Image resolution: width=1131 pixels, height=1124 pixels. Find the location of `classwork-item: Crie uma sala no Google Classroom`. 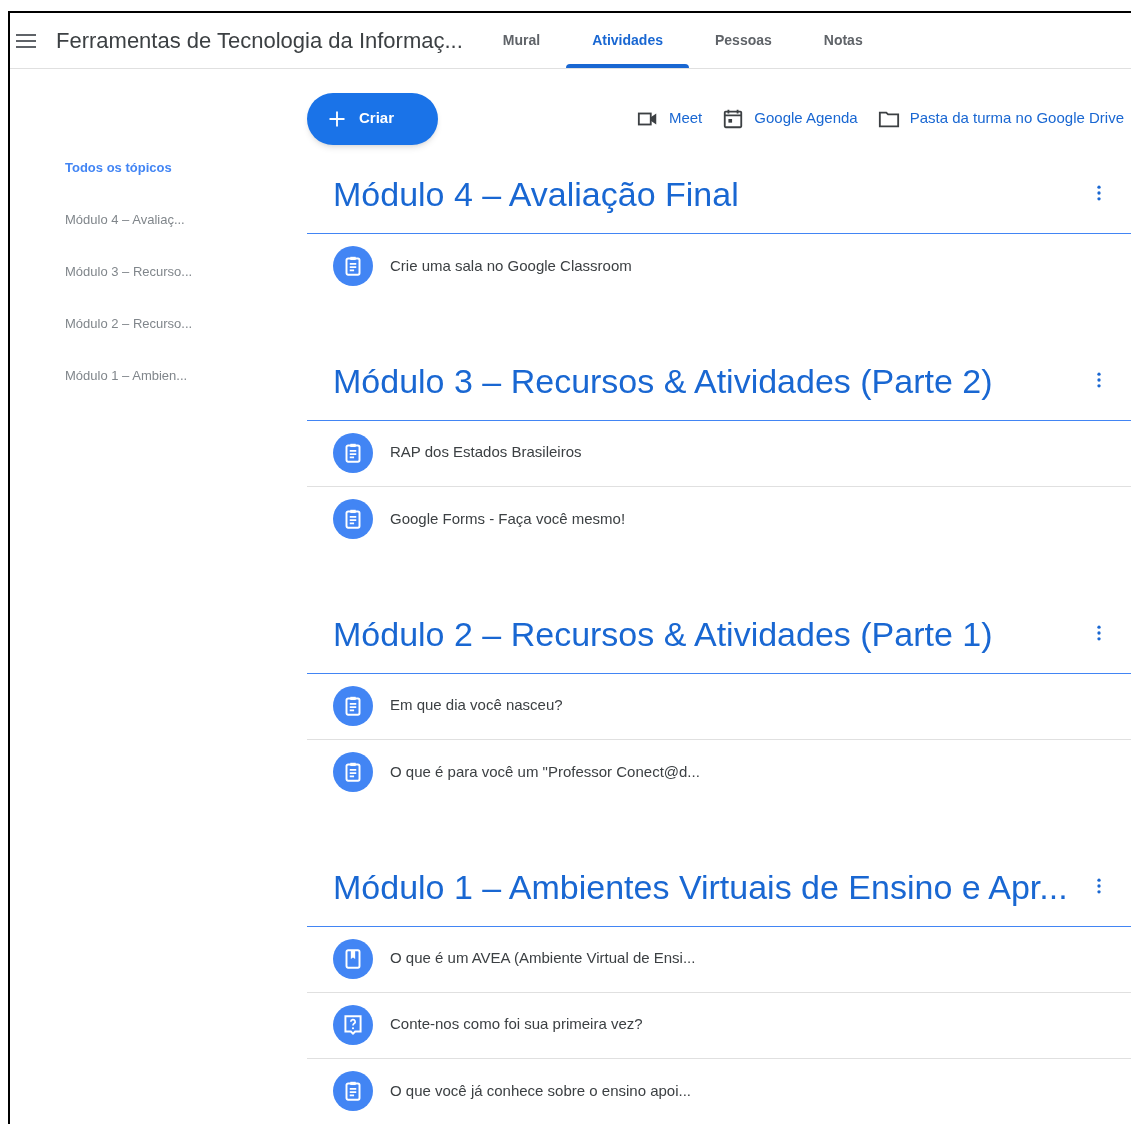

classwork-item: Crie uma sala no Google Classroom is located at coordinates (719, 267).